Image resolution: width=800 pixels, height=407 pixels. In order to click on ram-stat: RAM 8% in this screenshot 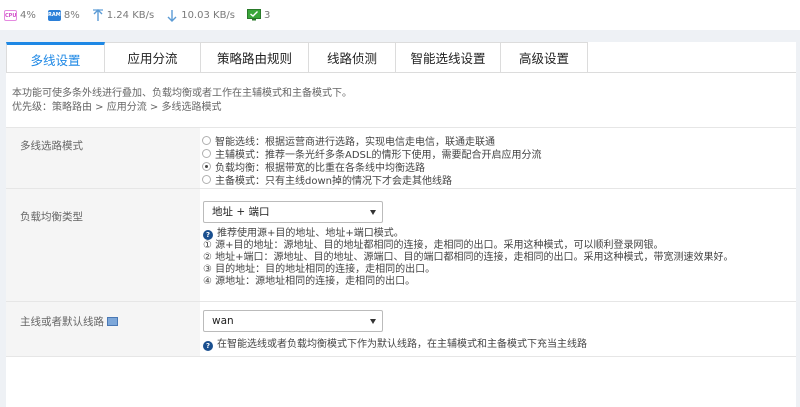, I will do `click(63, 15)`.